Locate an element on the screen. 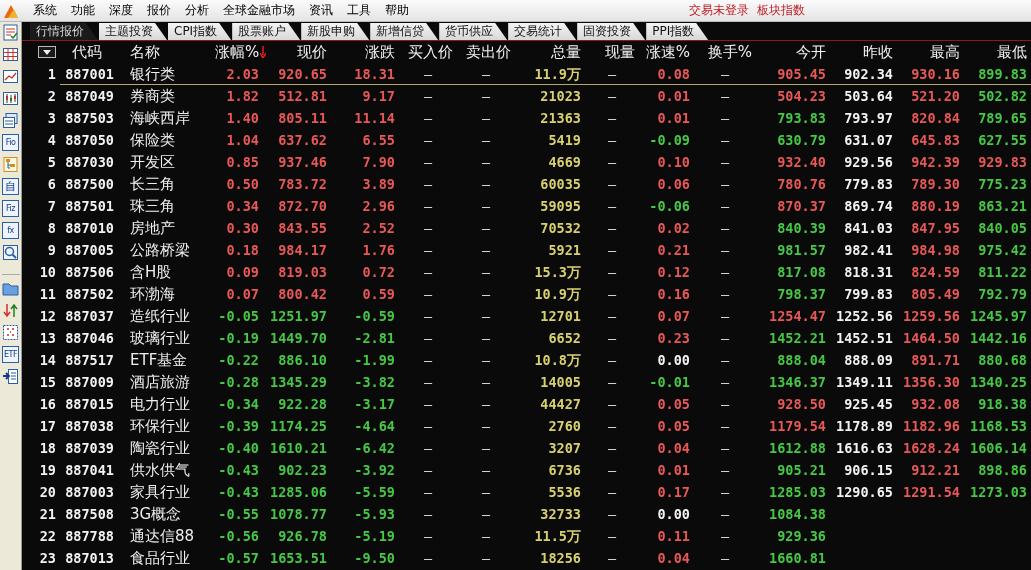 The width and height of the screenshot is (1031, 570). table-row: 14 887517 ETF基金 -0.22 886.10 -1.99 — — 10.8万 — 0.00 — 888.04 888.09 891.71 880.68 is located at coordinates (526, 360).